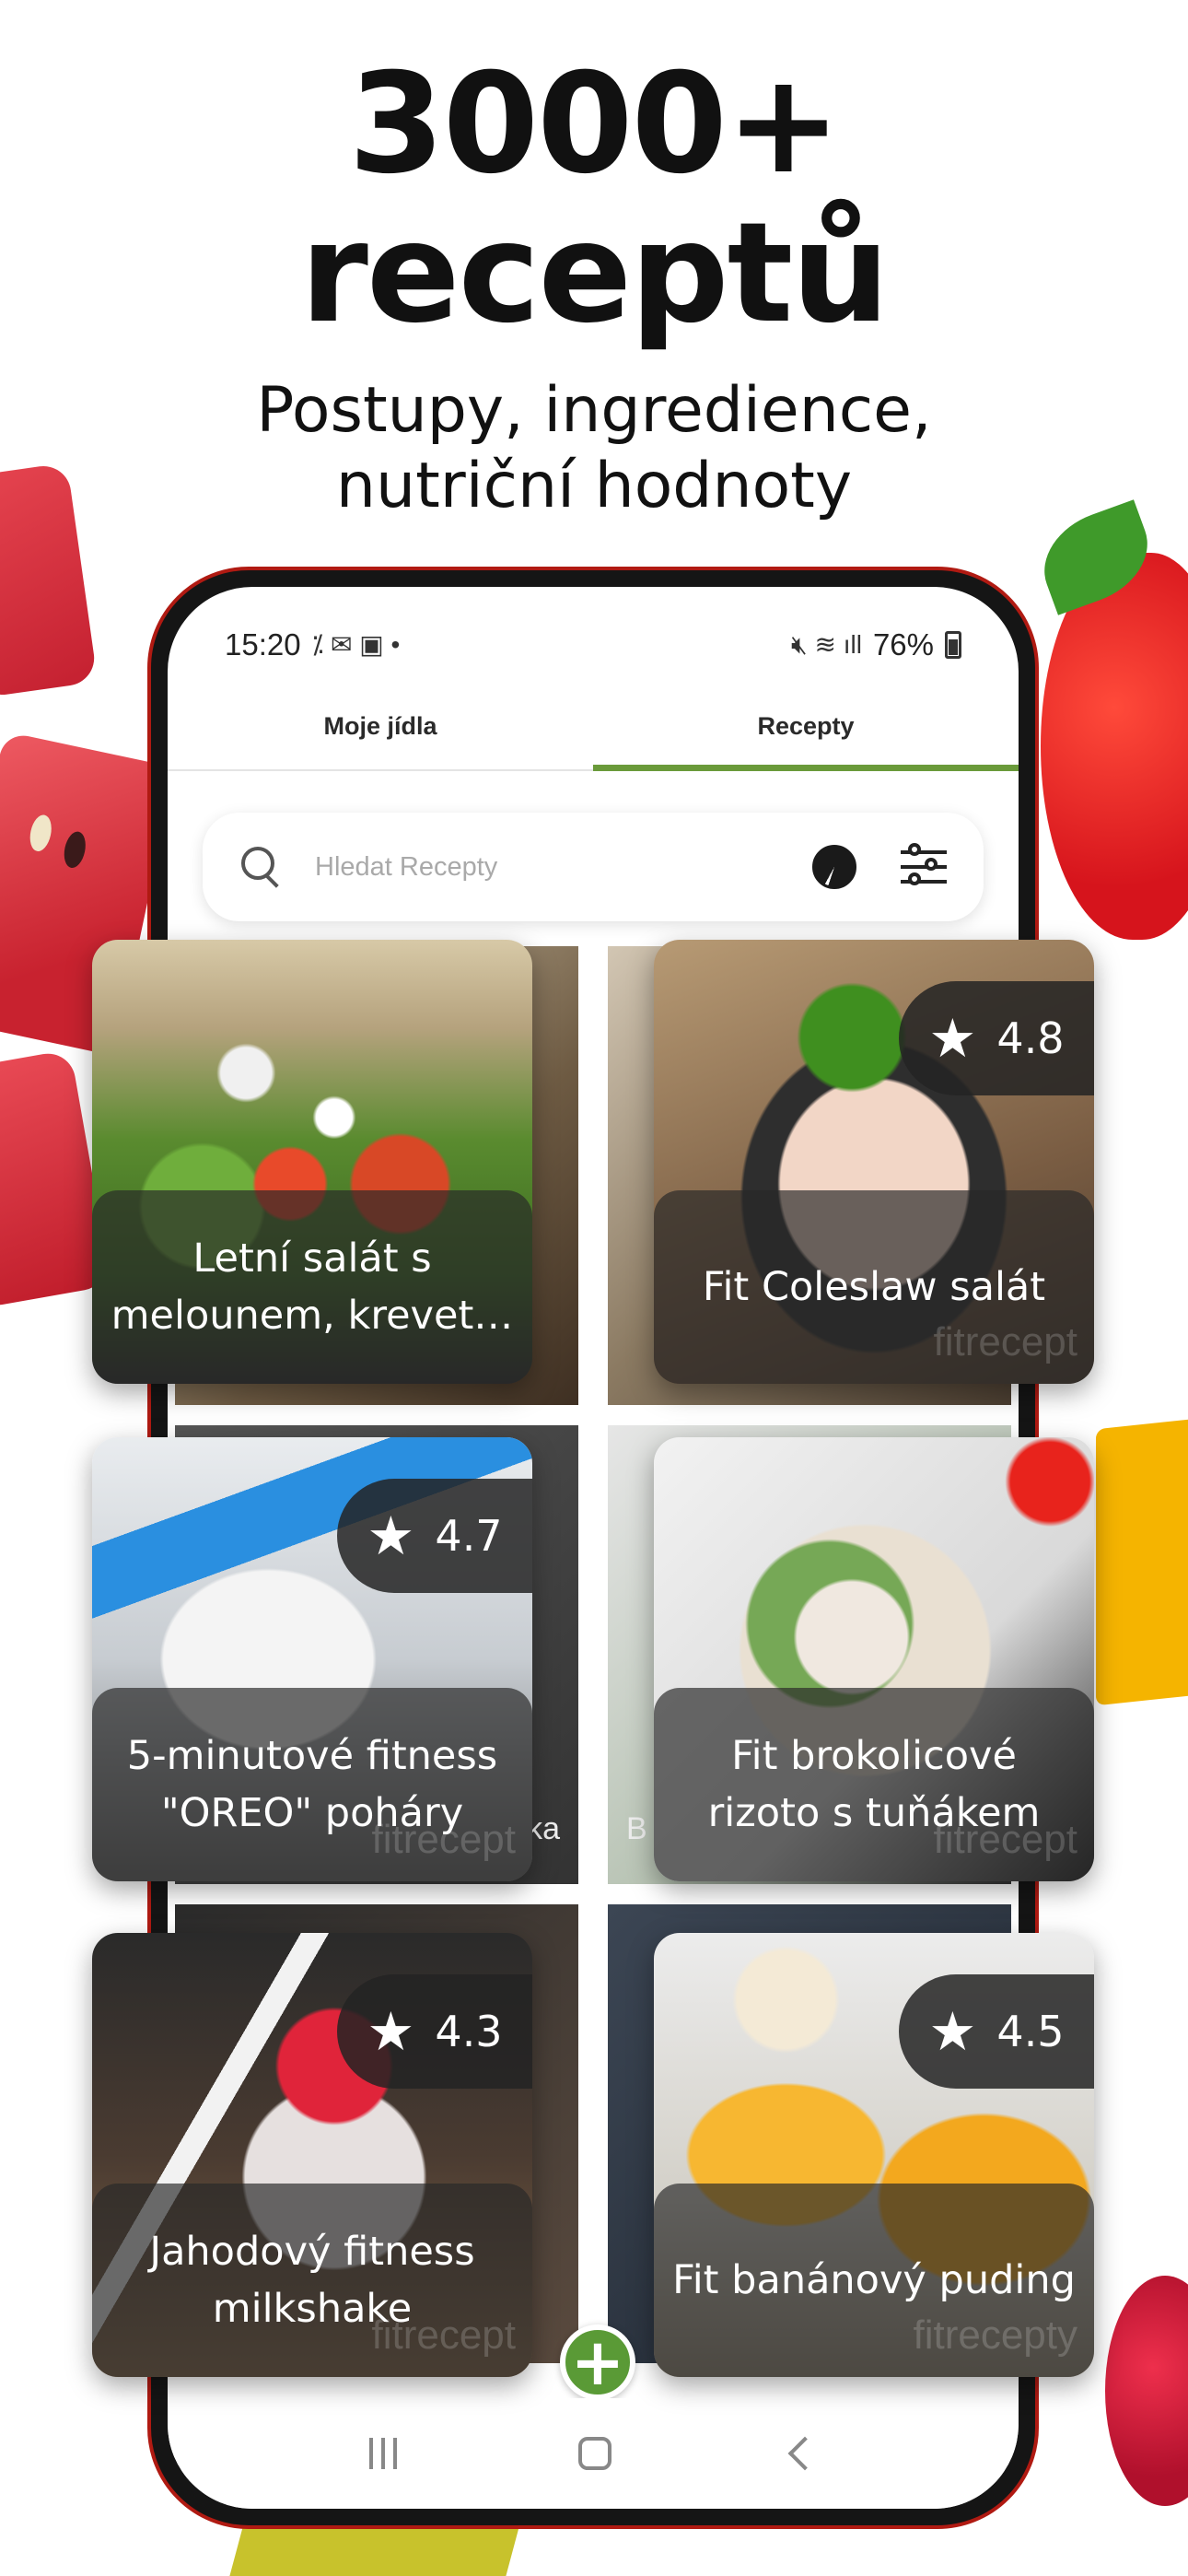  I want to click on nav-back-icon, so click(804, 2453).